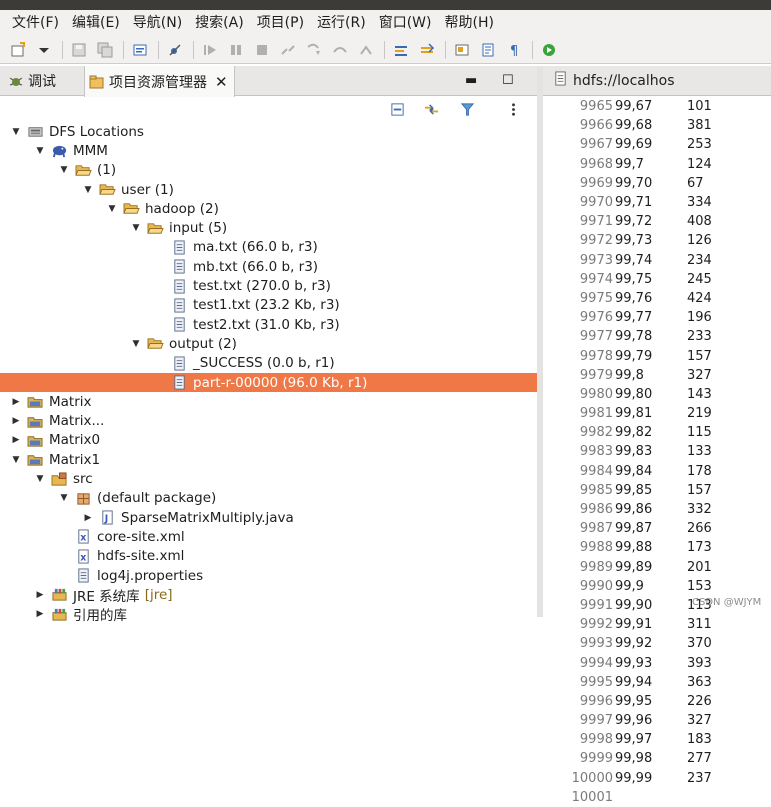 Image resolution: width=771 pixels, height=807 pixels. Describe the element at coordinates (268, 208) in the screenshot. I see `tree-item: ▼ hadoop (2)` at that location.